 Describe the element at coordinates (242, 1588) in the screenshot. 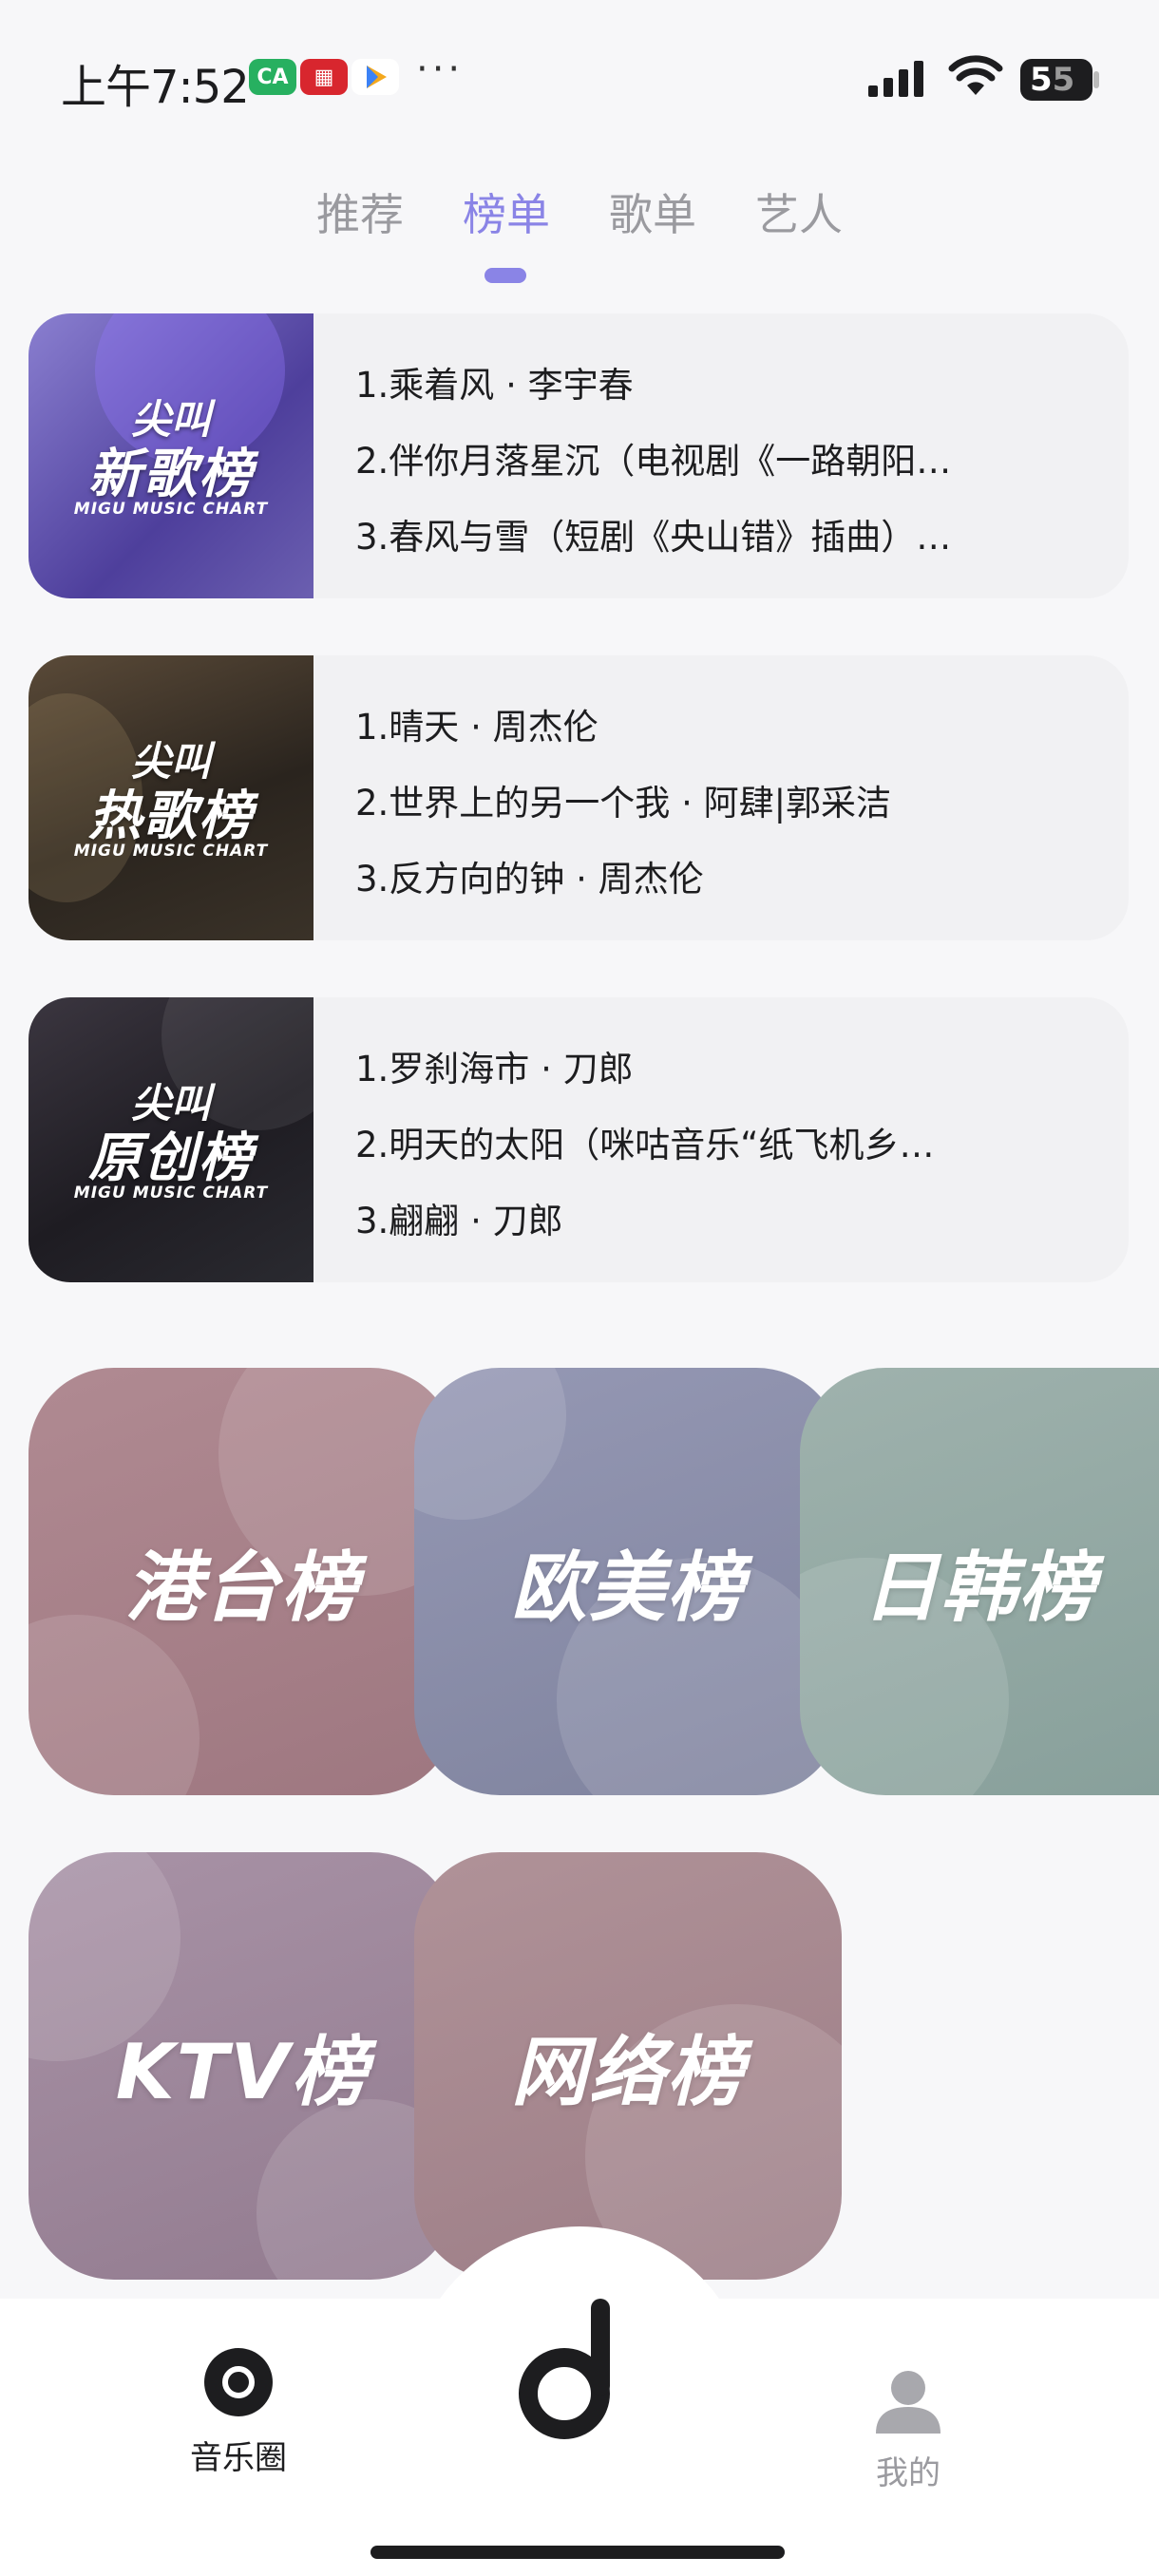

I see `category-label: 港台榜` at that location.